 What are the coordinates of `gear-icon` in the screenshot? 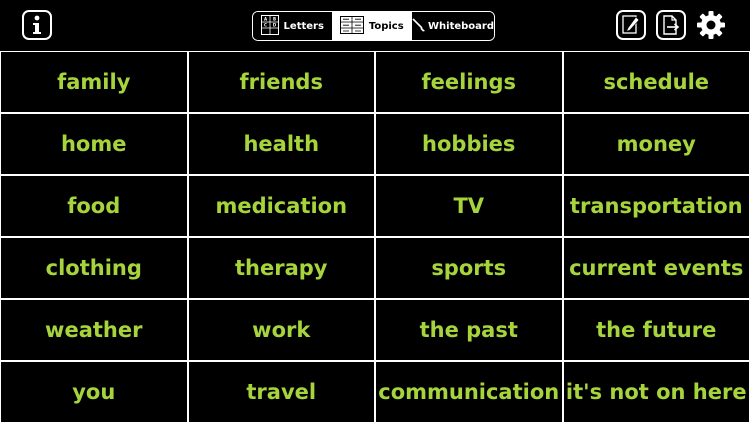 It's located at (711, 25).